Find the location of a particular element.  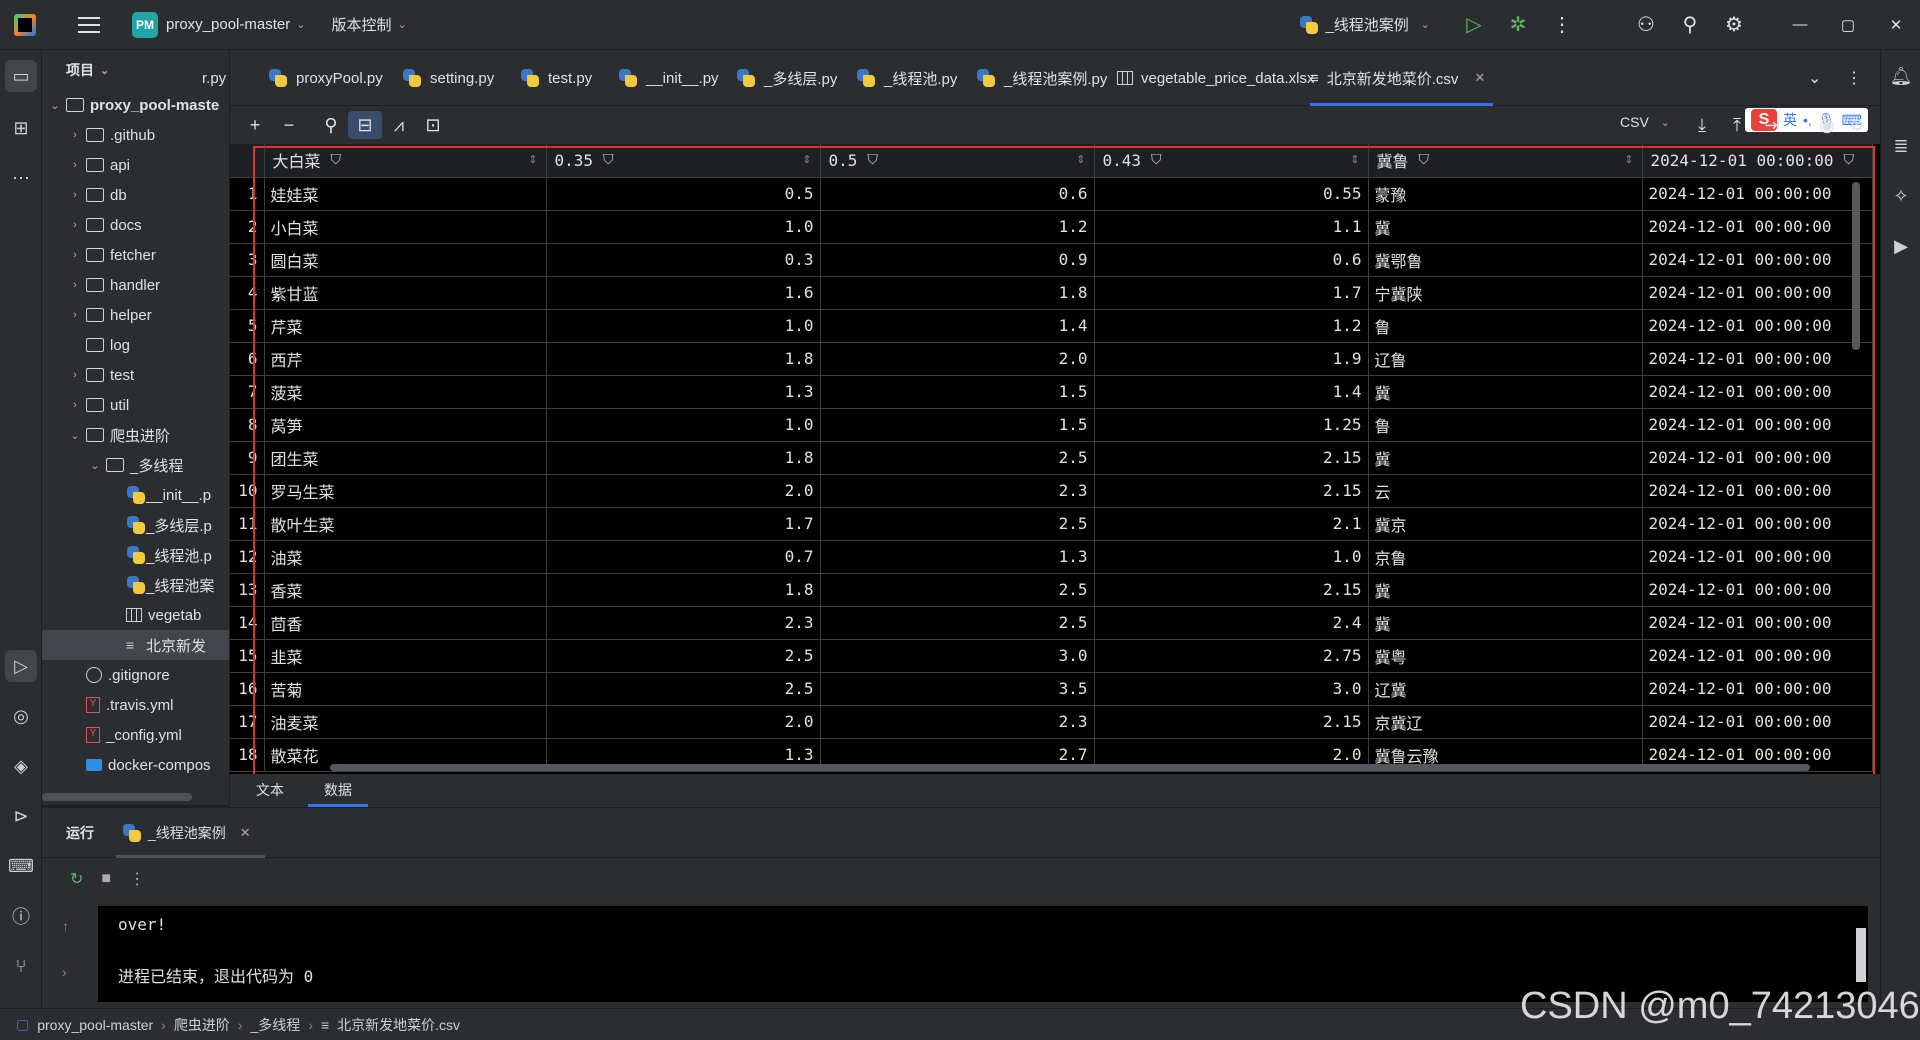

table-row: 5 芹菜 1.0 1.4 1.2 鲁 2024-12-01 00:00:00 is located at coordinates (1051, 326).